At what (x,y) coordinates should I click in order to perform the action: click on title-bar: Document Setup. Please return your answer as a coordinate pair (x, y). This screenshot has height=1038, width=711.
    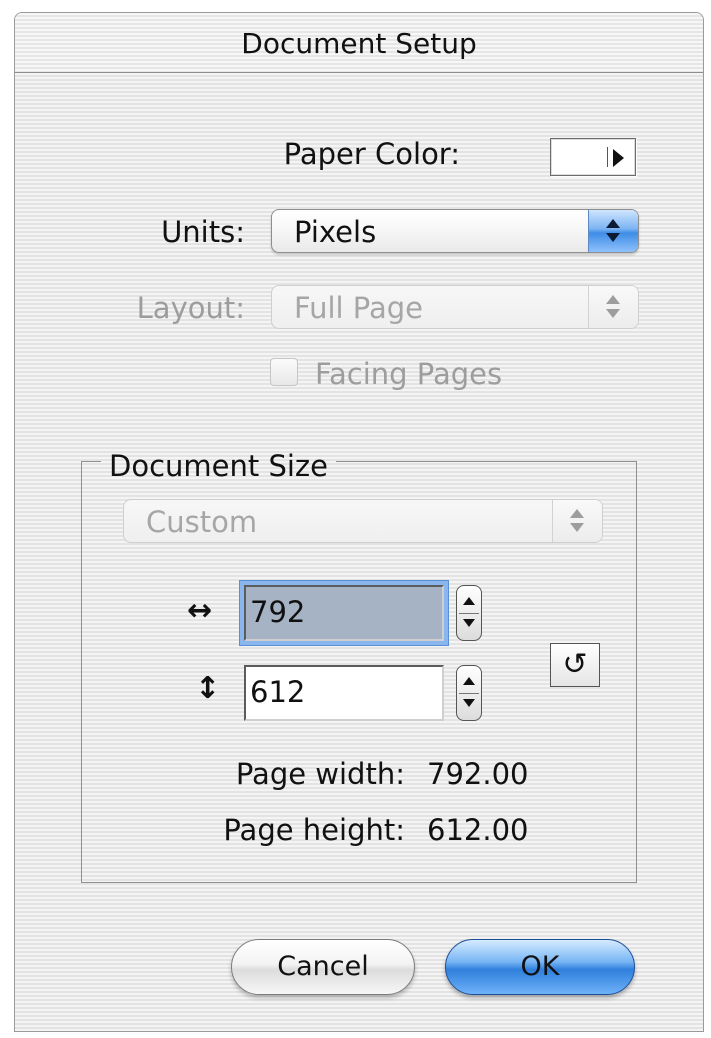
    Looking at the image, I should click on (359, 43).